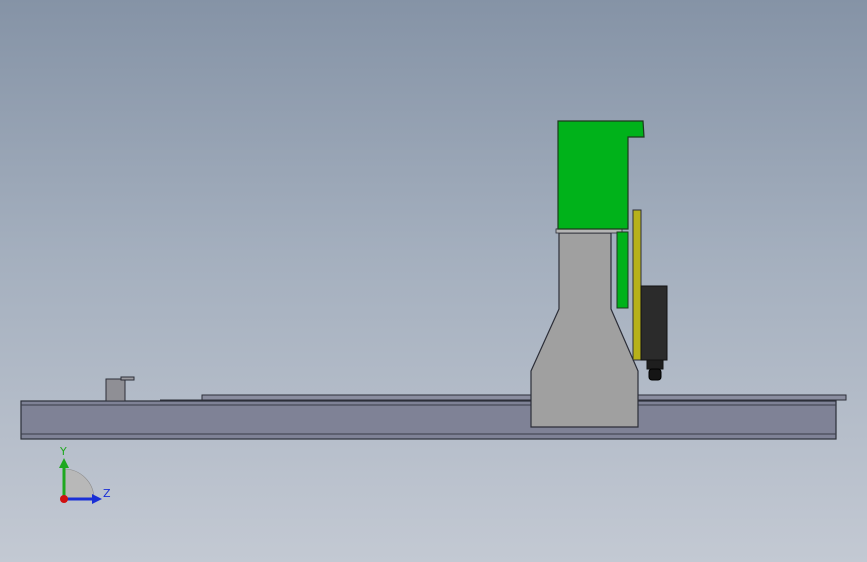  I want to click on motor-shaft-tip, so click(655, 374).